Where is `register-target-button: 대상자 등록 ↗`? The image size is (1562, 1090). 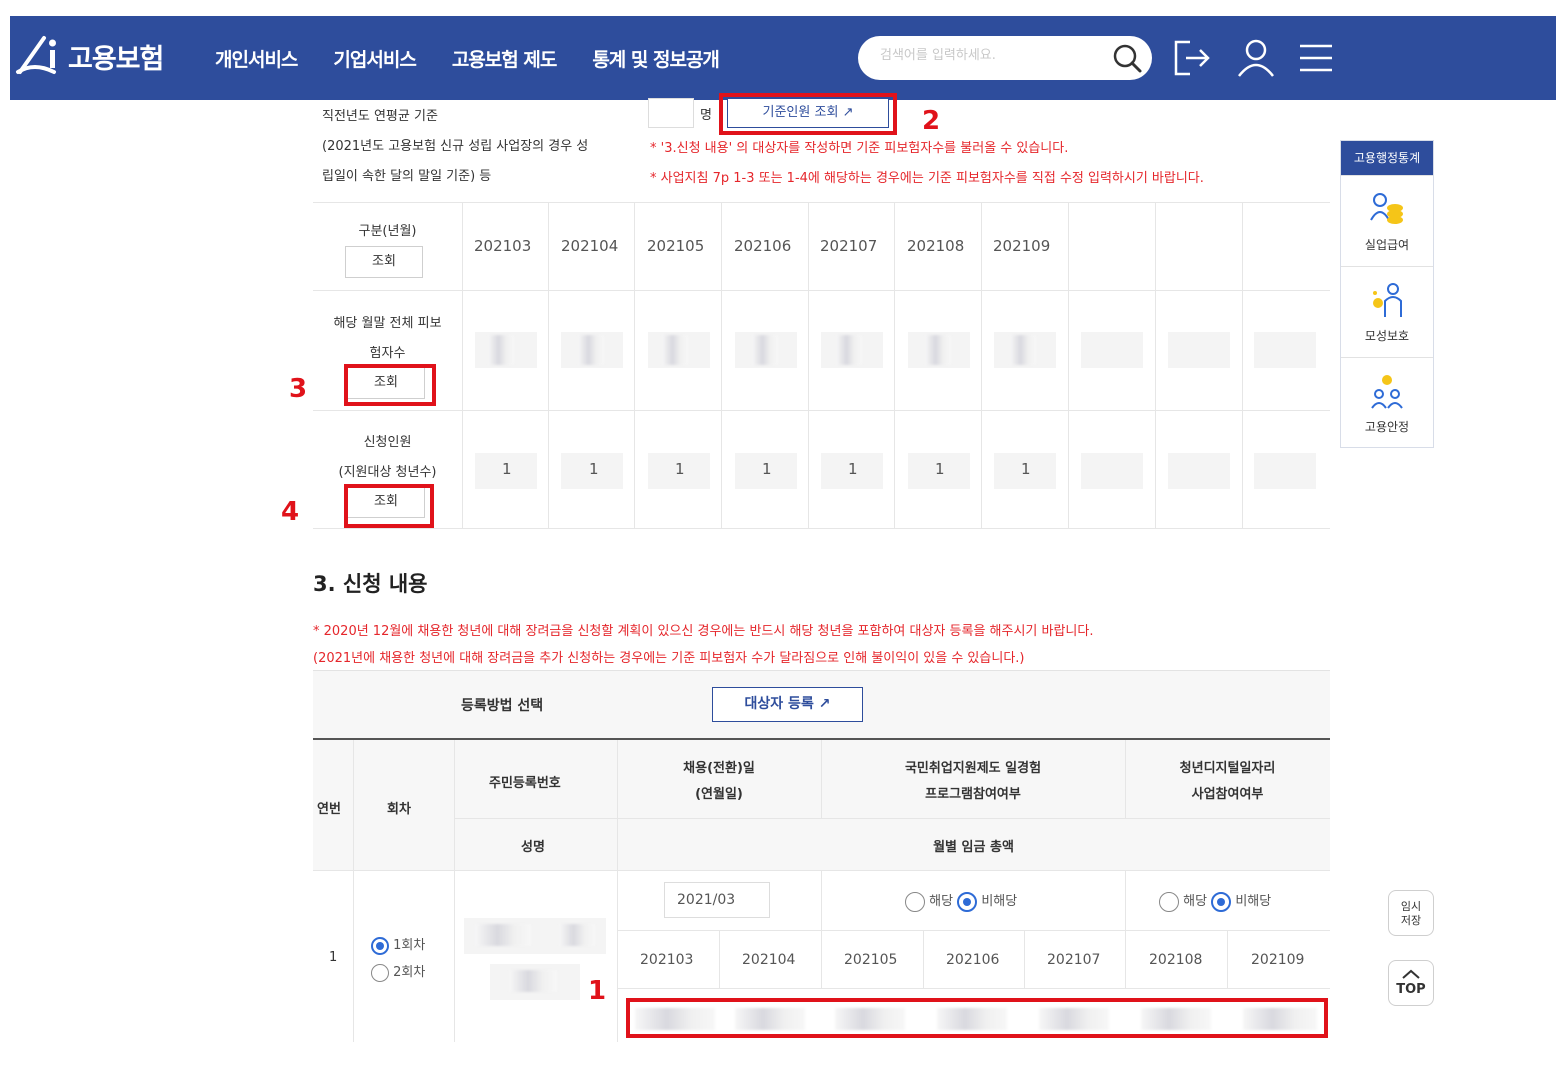
register-target-button: 대상자 등록 ↗ is located at coordinates (787, 704).